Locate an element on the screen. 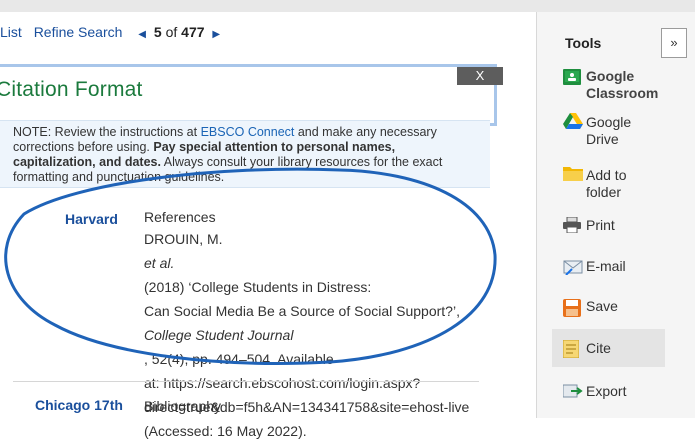  close-button: X is located at coordinates (480, 76).